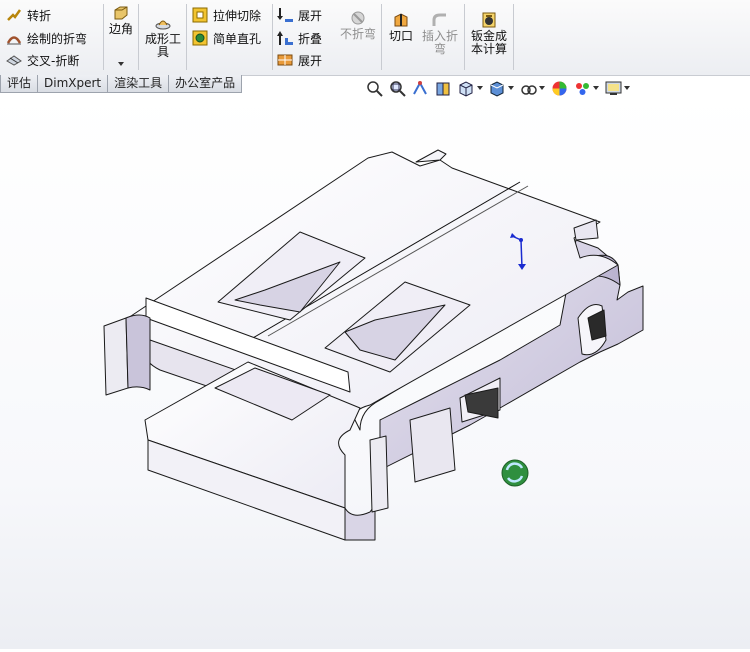 This screenshot has width=750, height=652. I want to click on view-orientation-dropdown, so click(480, 88).